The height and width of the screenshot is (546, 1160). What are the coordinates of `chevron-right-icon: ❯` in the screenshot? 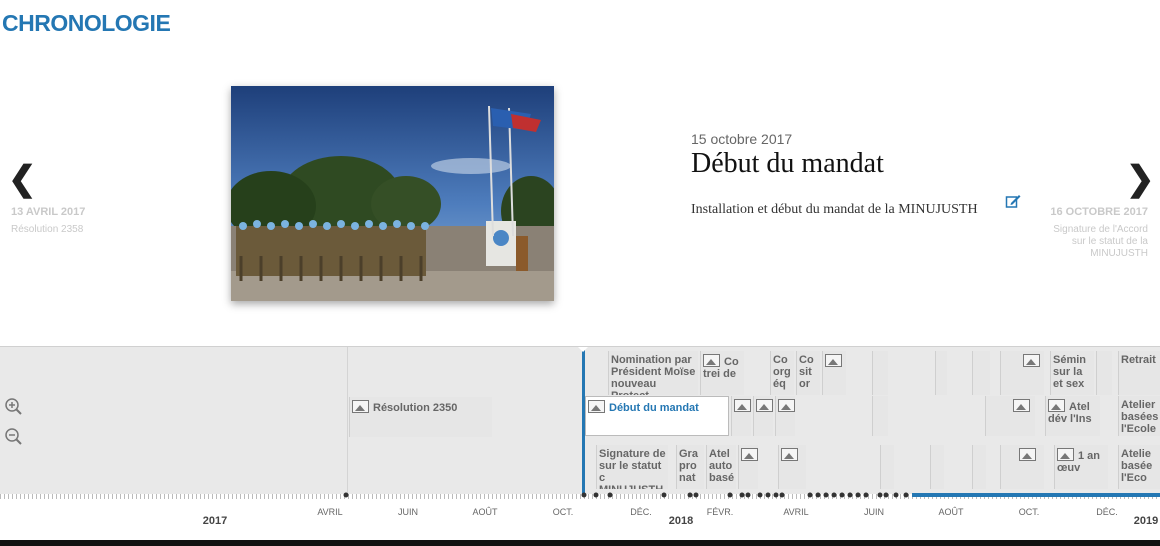 It's located at (1140, 179).